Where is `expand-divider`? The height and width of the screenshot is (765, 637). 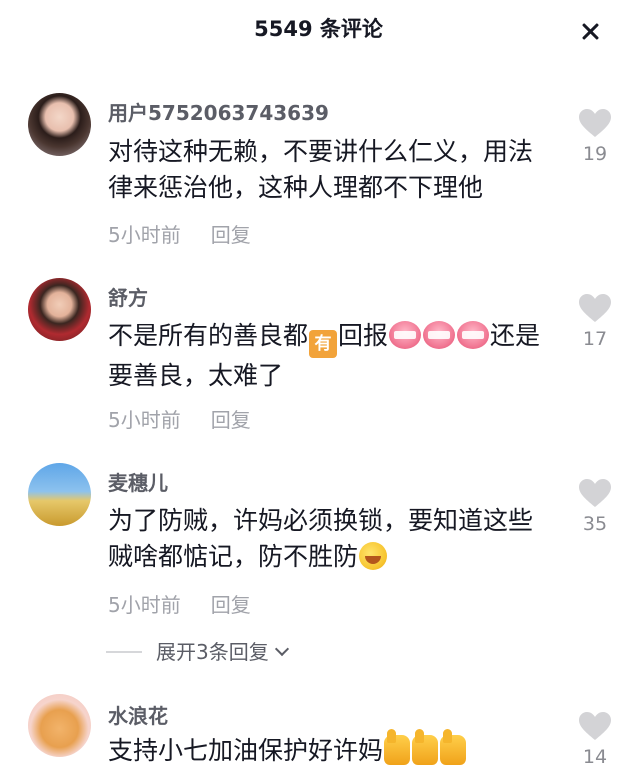
expand-divider is located at coordinates (124, 652).